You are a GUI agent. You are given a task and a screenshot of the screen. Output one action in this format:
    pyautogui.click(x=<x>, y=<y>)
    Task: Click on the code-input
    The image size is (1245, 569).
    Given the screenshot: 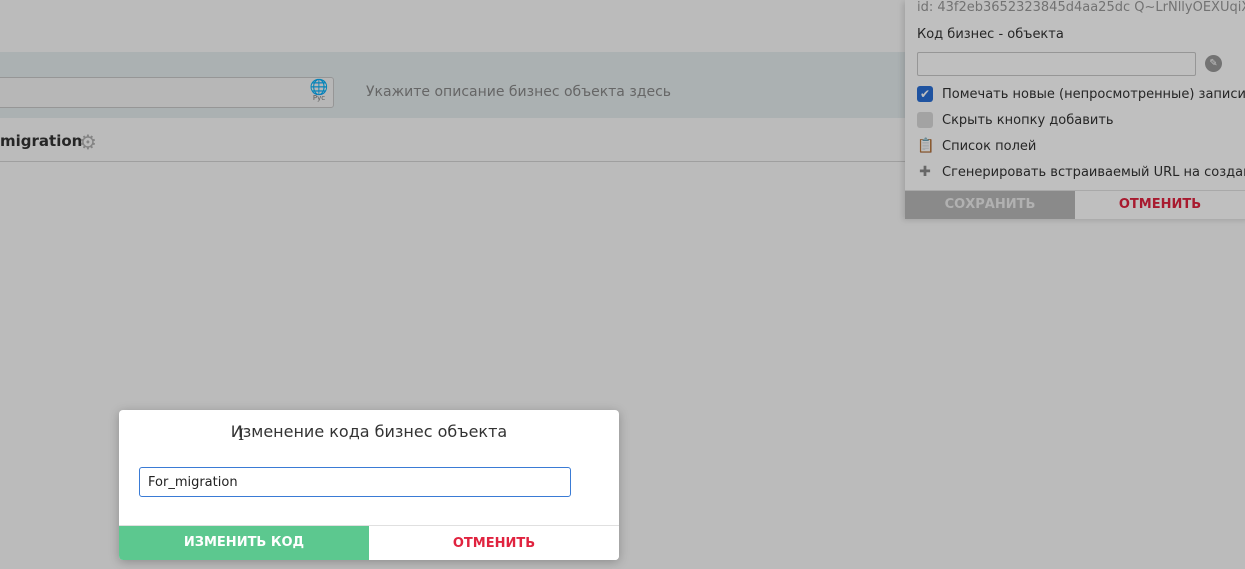 What is the action you would take?
    pyautogui.click(x=355, y=482)
    